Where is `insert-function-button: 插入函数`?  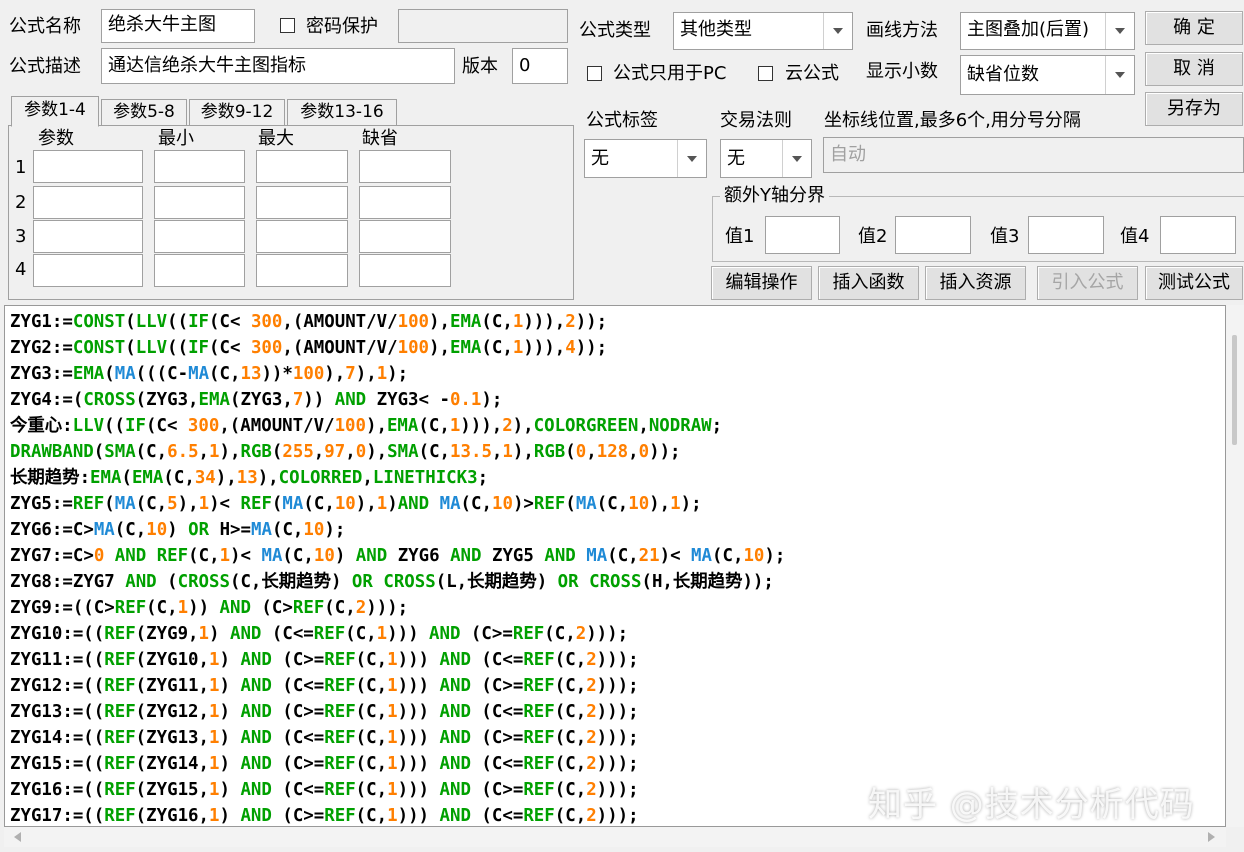
insert-function-button: 插入函数 is located at coordinates (868, 283).